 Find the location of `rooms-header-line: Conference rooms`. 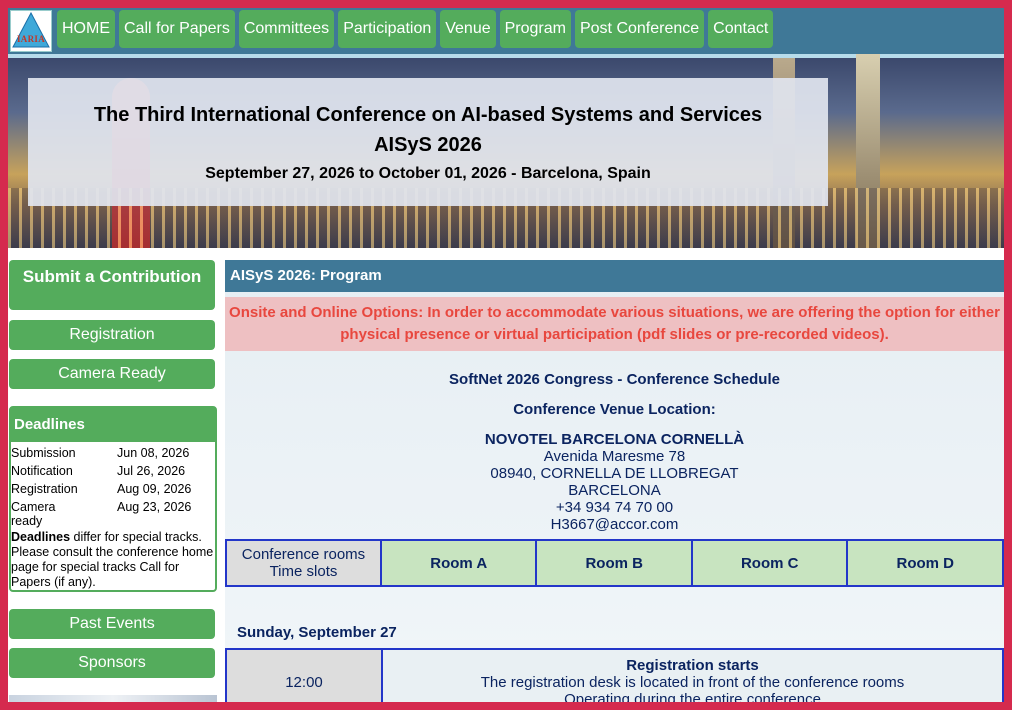

rooms-header-line: Conference rooms is located at coordinates (303, 554).